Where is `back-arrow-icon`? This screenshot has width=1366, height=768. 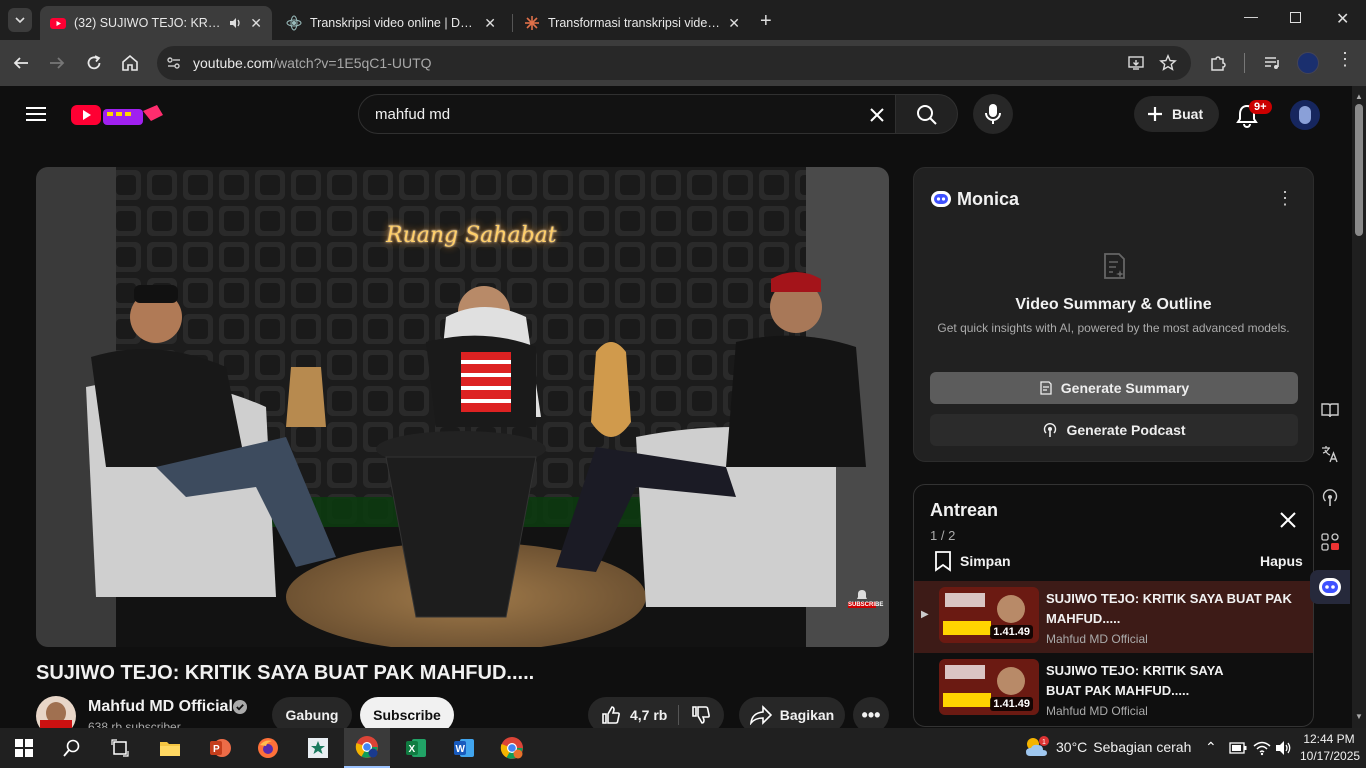
back-arrow-icon is located at coordinates (21, 63).